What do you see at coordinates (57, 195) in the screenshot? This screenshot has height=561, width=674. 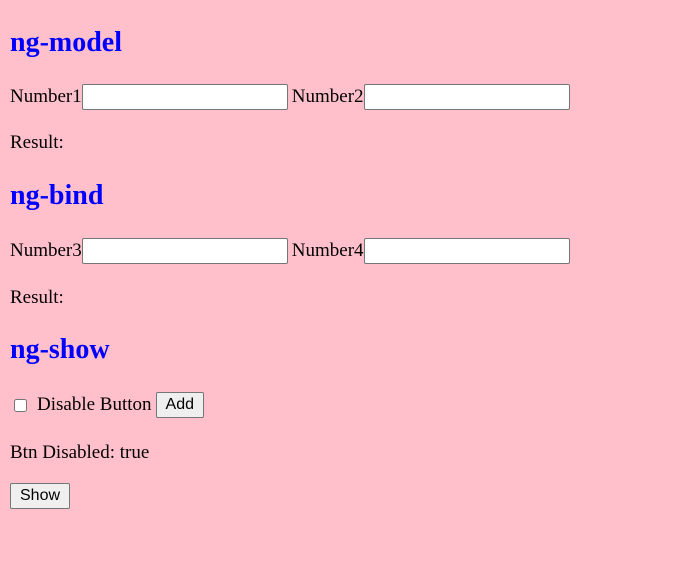 I see `ng-bind-heading: ng-bind` at bounding box center [57, 195].